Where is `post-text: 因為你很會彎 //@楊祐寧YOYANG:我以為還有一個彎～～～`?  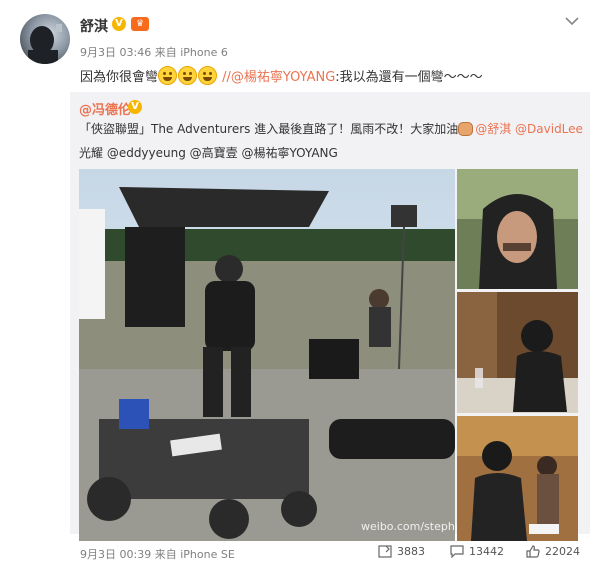
post-text: 因為你很會彎 //@楊祐寧YOYANG:我以為還有一個彎～～～ is located at coordinates (281, 75).